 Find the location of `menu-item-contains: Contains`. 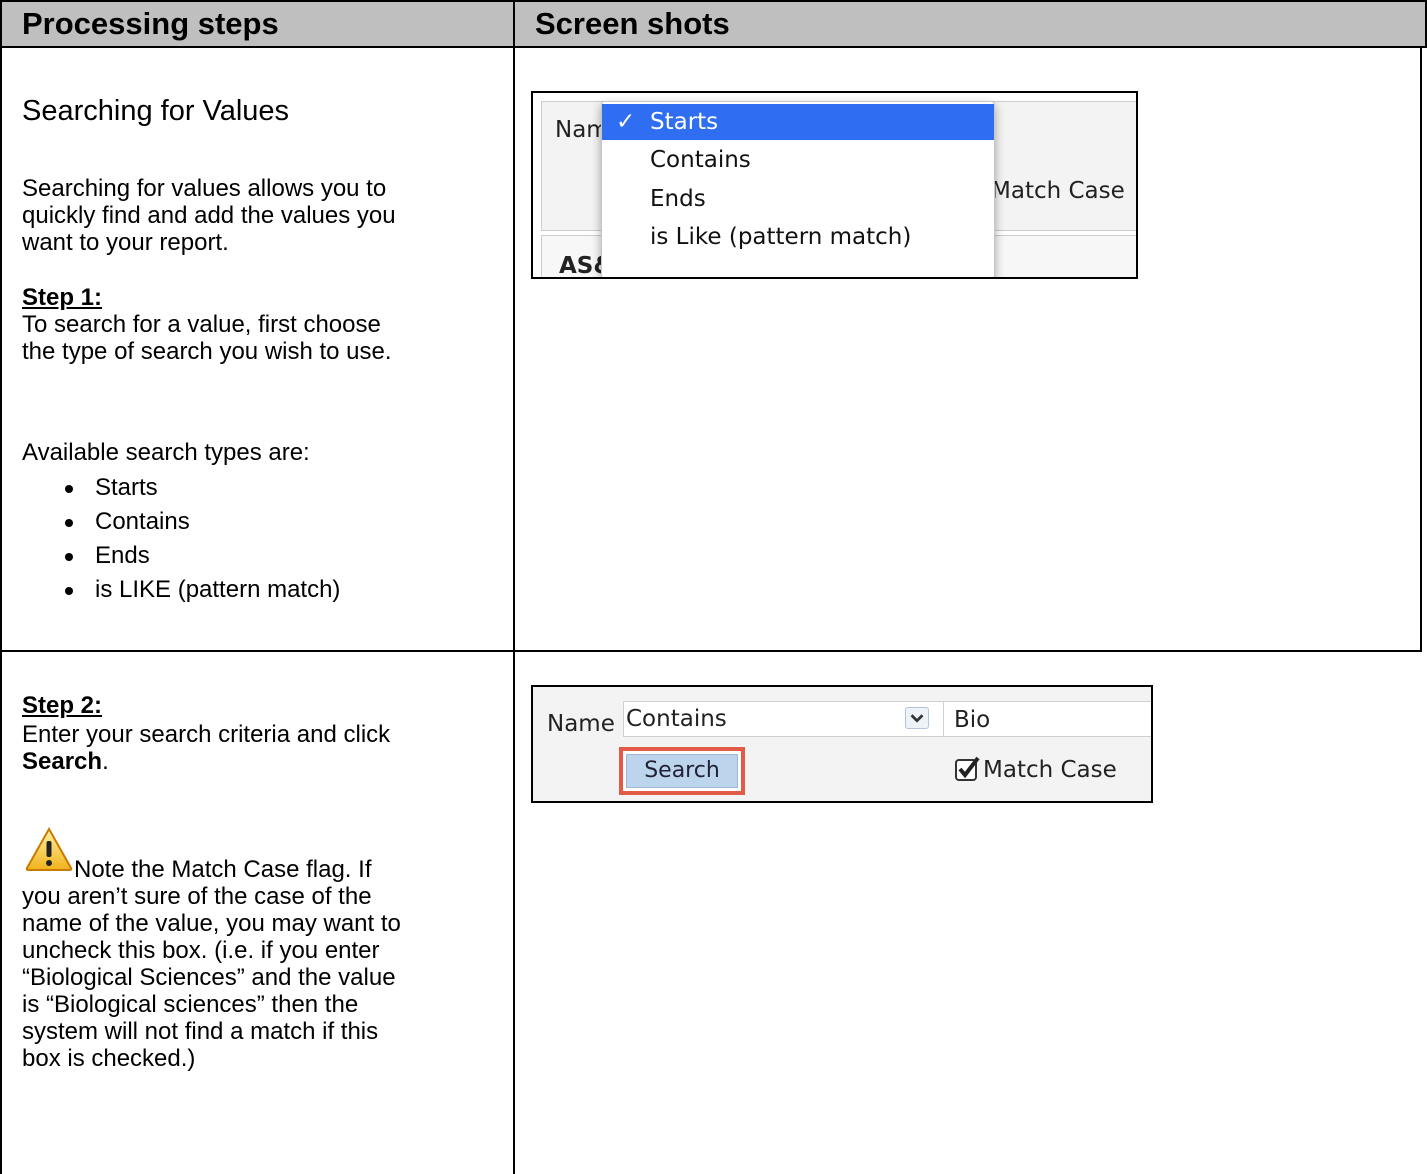

menu-item-contains: Contains is located at coordinates (798, 160).